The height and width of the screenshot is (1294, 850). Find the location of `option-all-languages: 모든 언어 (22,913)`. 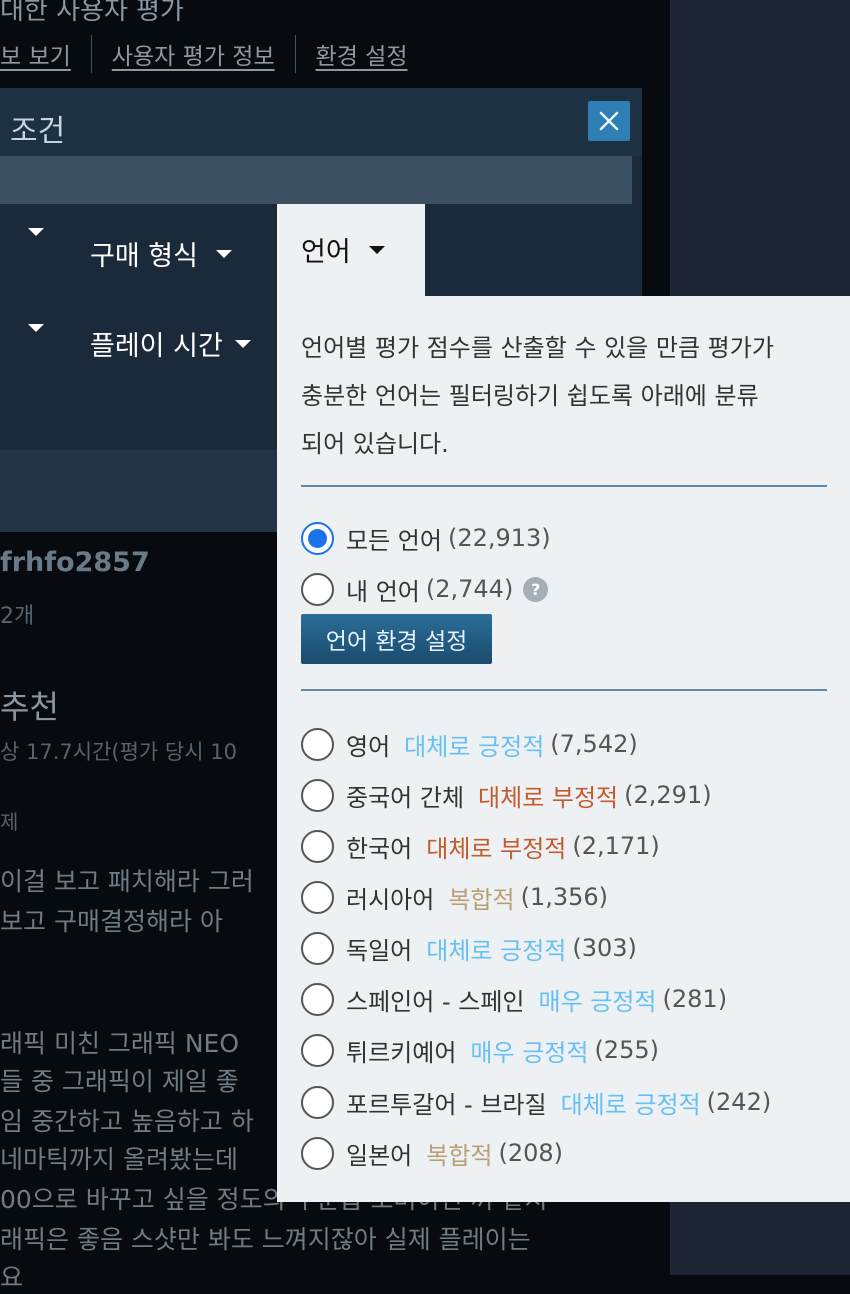

option-all-languages: 모든 언어 (22,913) is located at coordinates (426, 538).